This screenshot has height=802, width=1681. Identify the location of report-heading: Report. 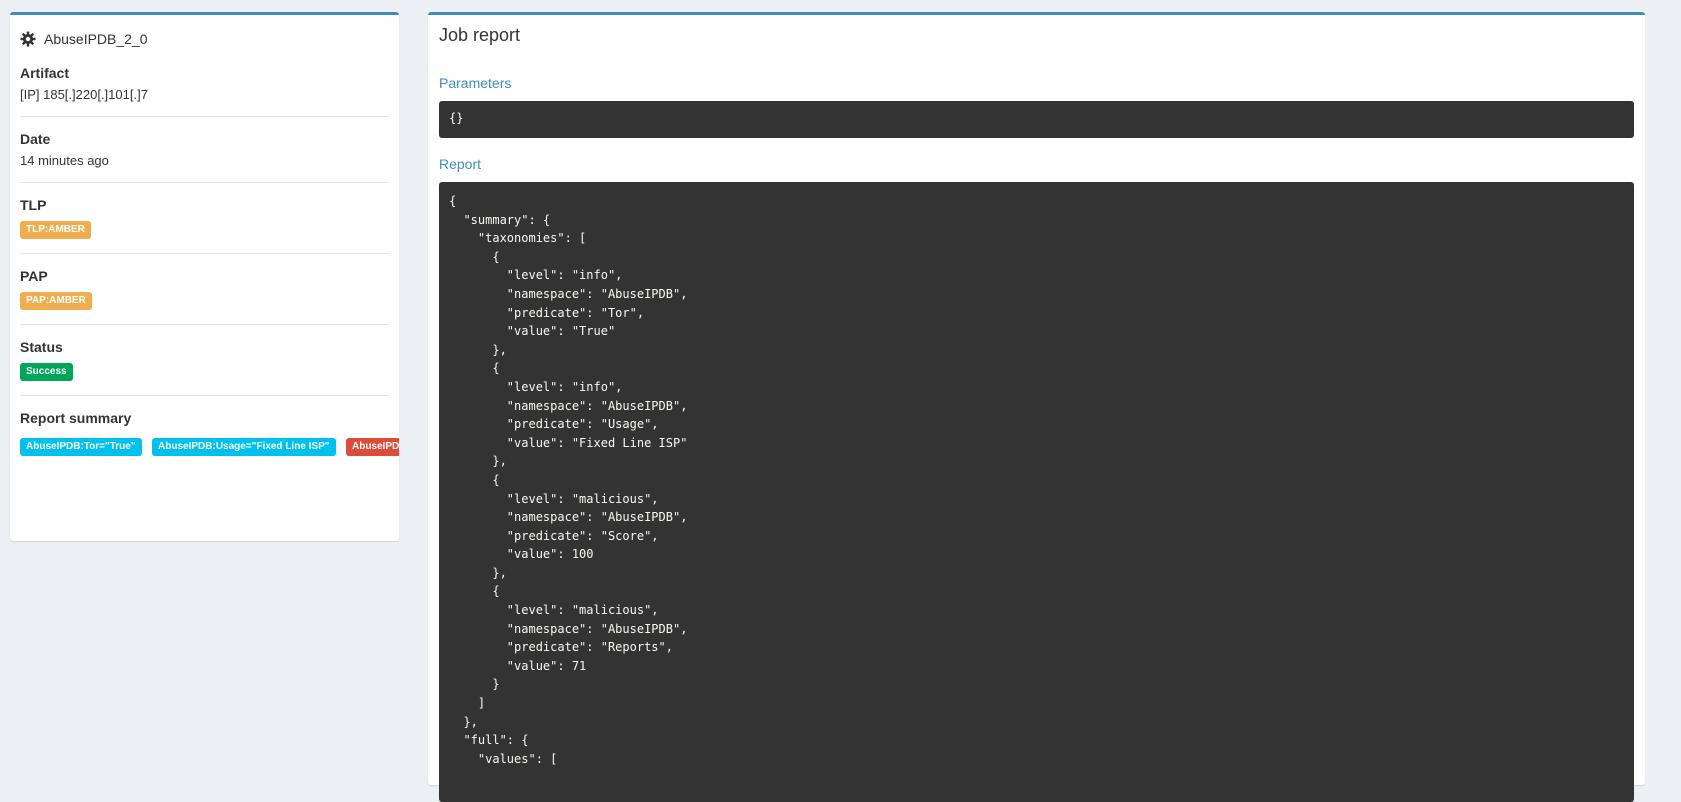
(460, 164).